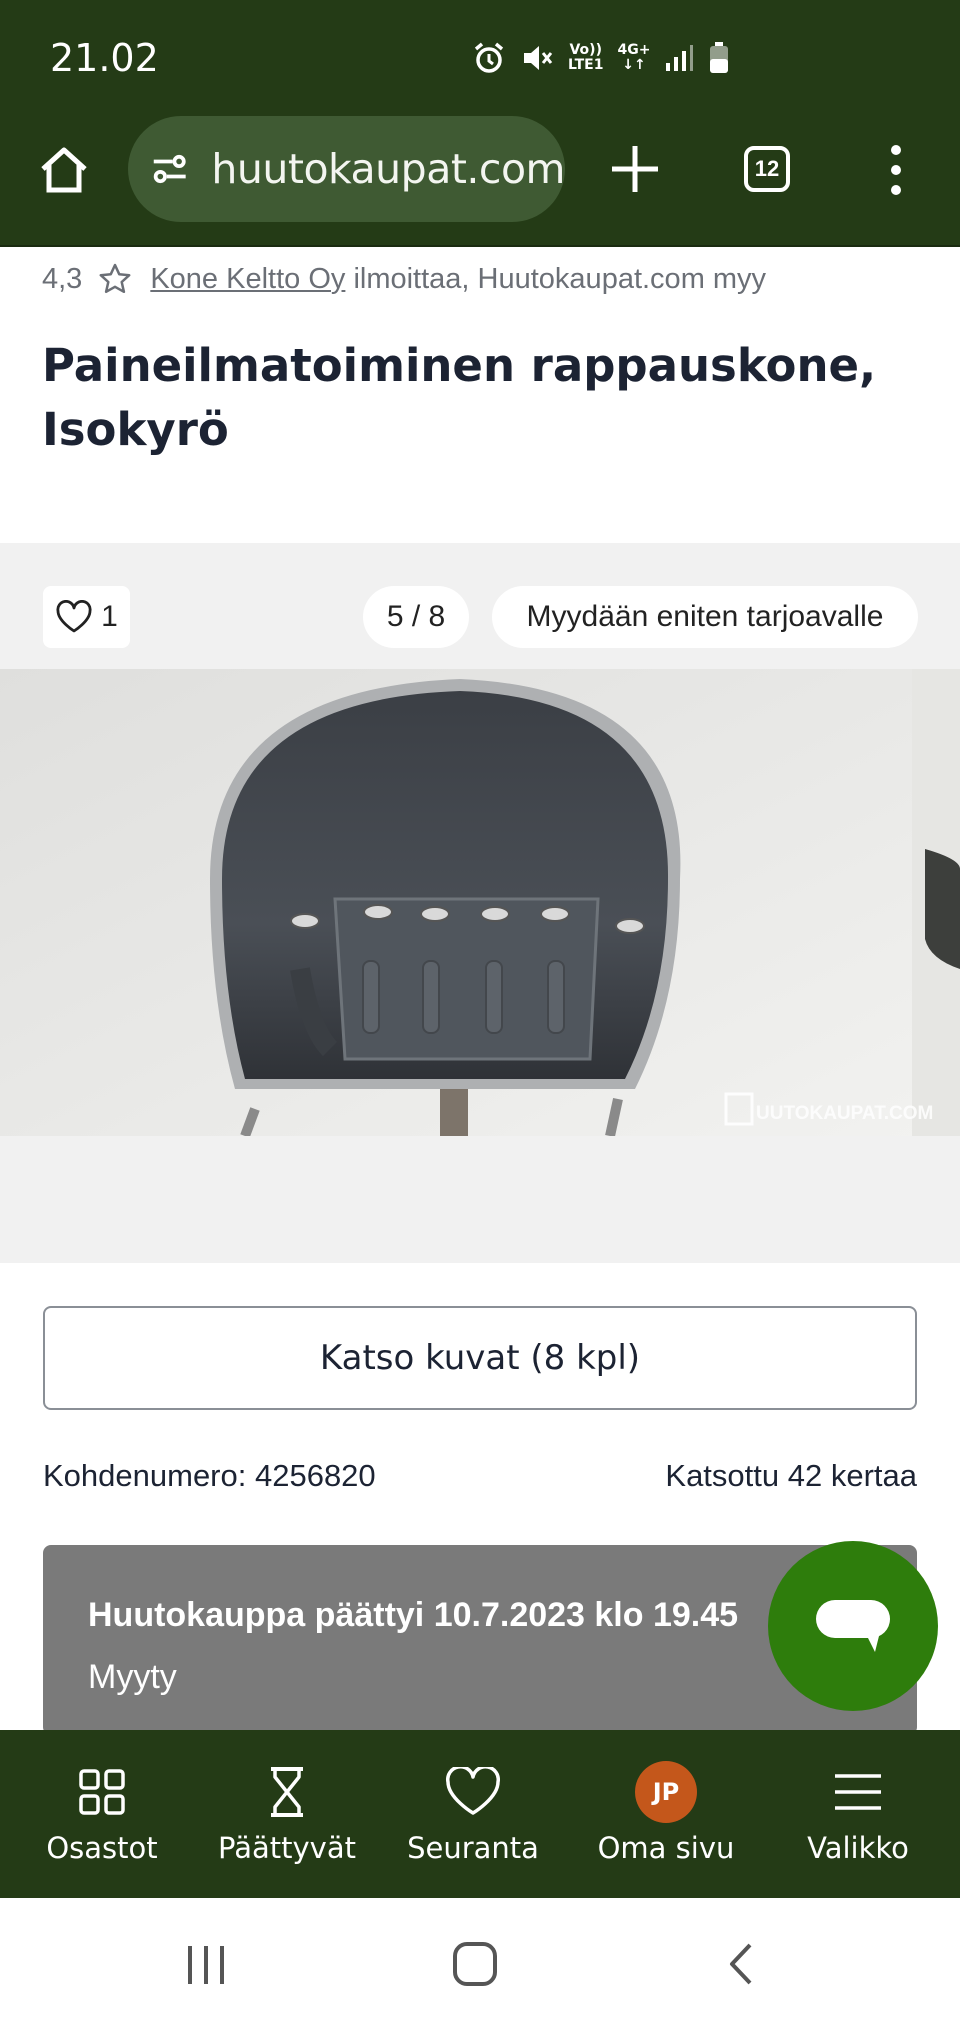 This screenshot has width=960, height=2027. I want to click on view-count: Katsottu 42 kertaa, so click(791, 1475).